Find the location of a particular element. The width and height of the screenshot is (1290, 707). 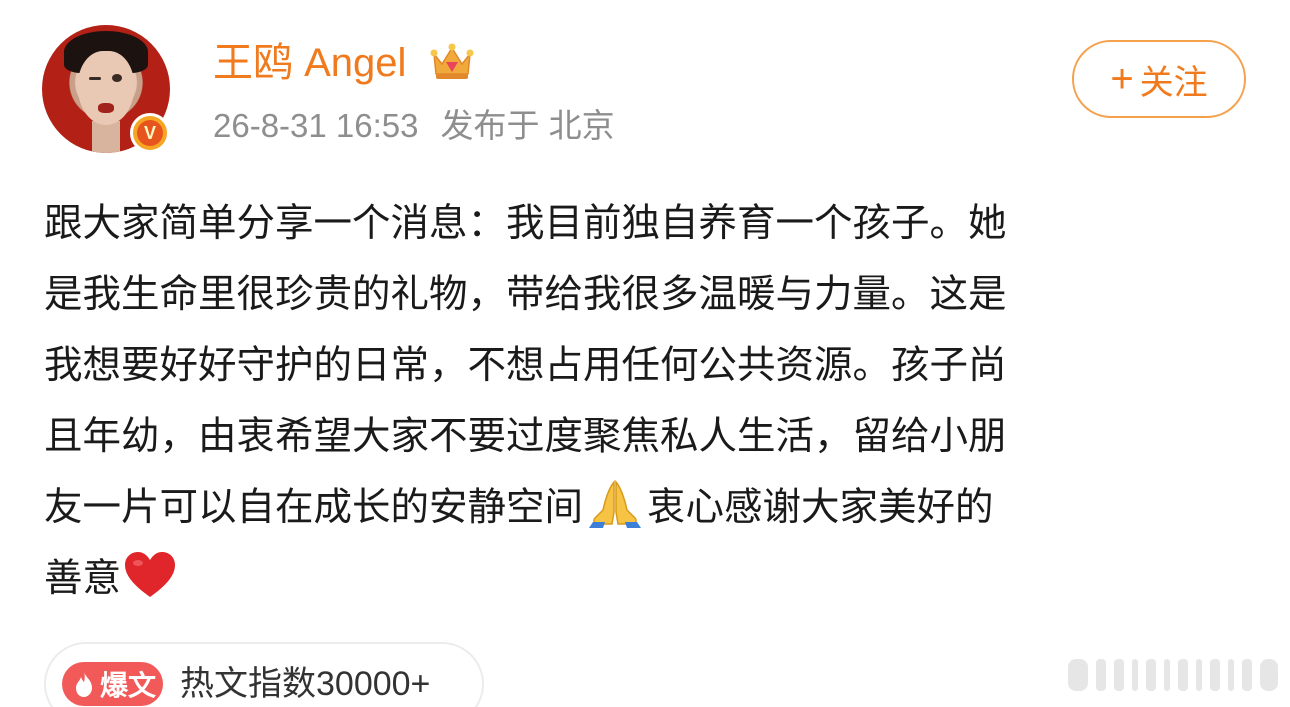

post-line: 我想要好好守护的日常，不想占用任何公共资源。孩子尚 is located at coordinates (525, 365).